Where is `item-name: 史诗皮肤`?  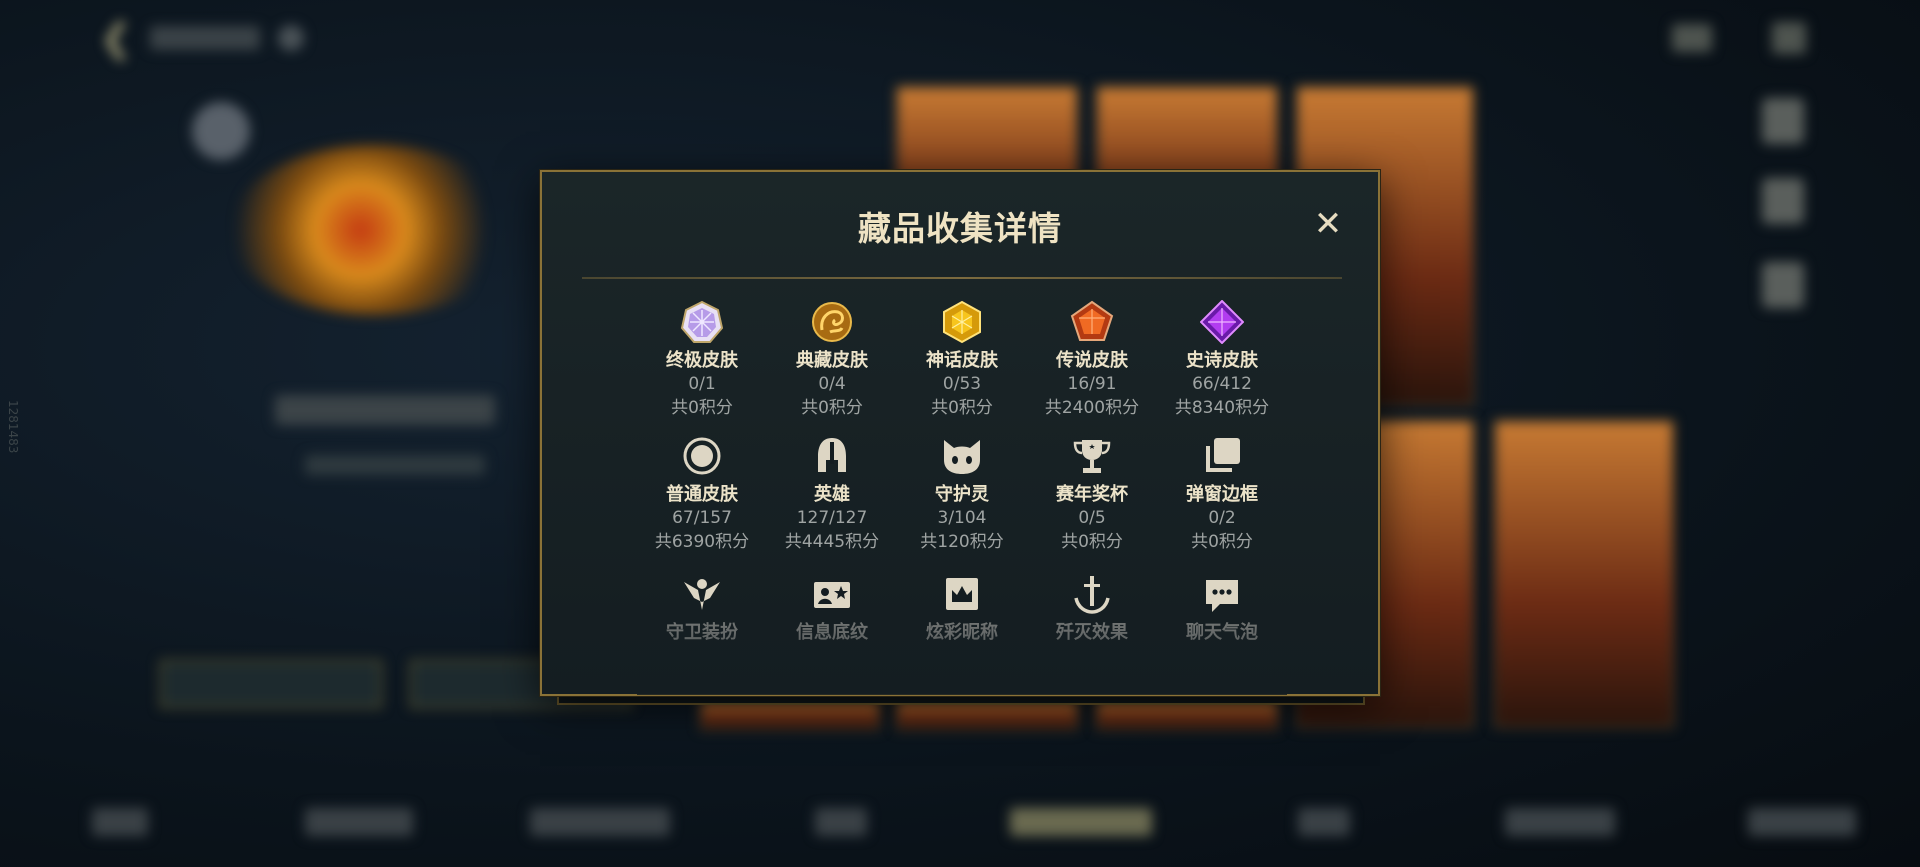
item-name: 史诗皮肤 is located at coordinates (1222, 360).